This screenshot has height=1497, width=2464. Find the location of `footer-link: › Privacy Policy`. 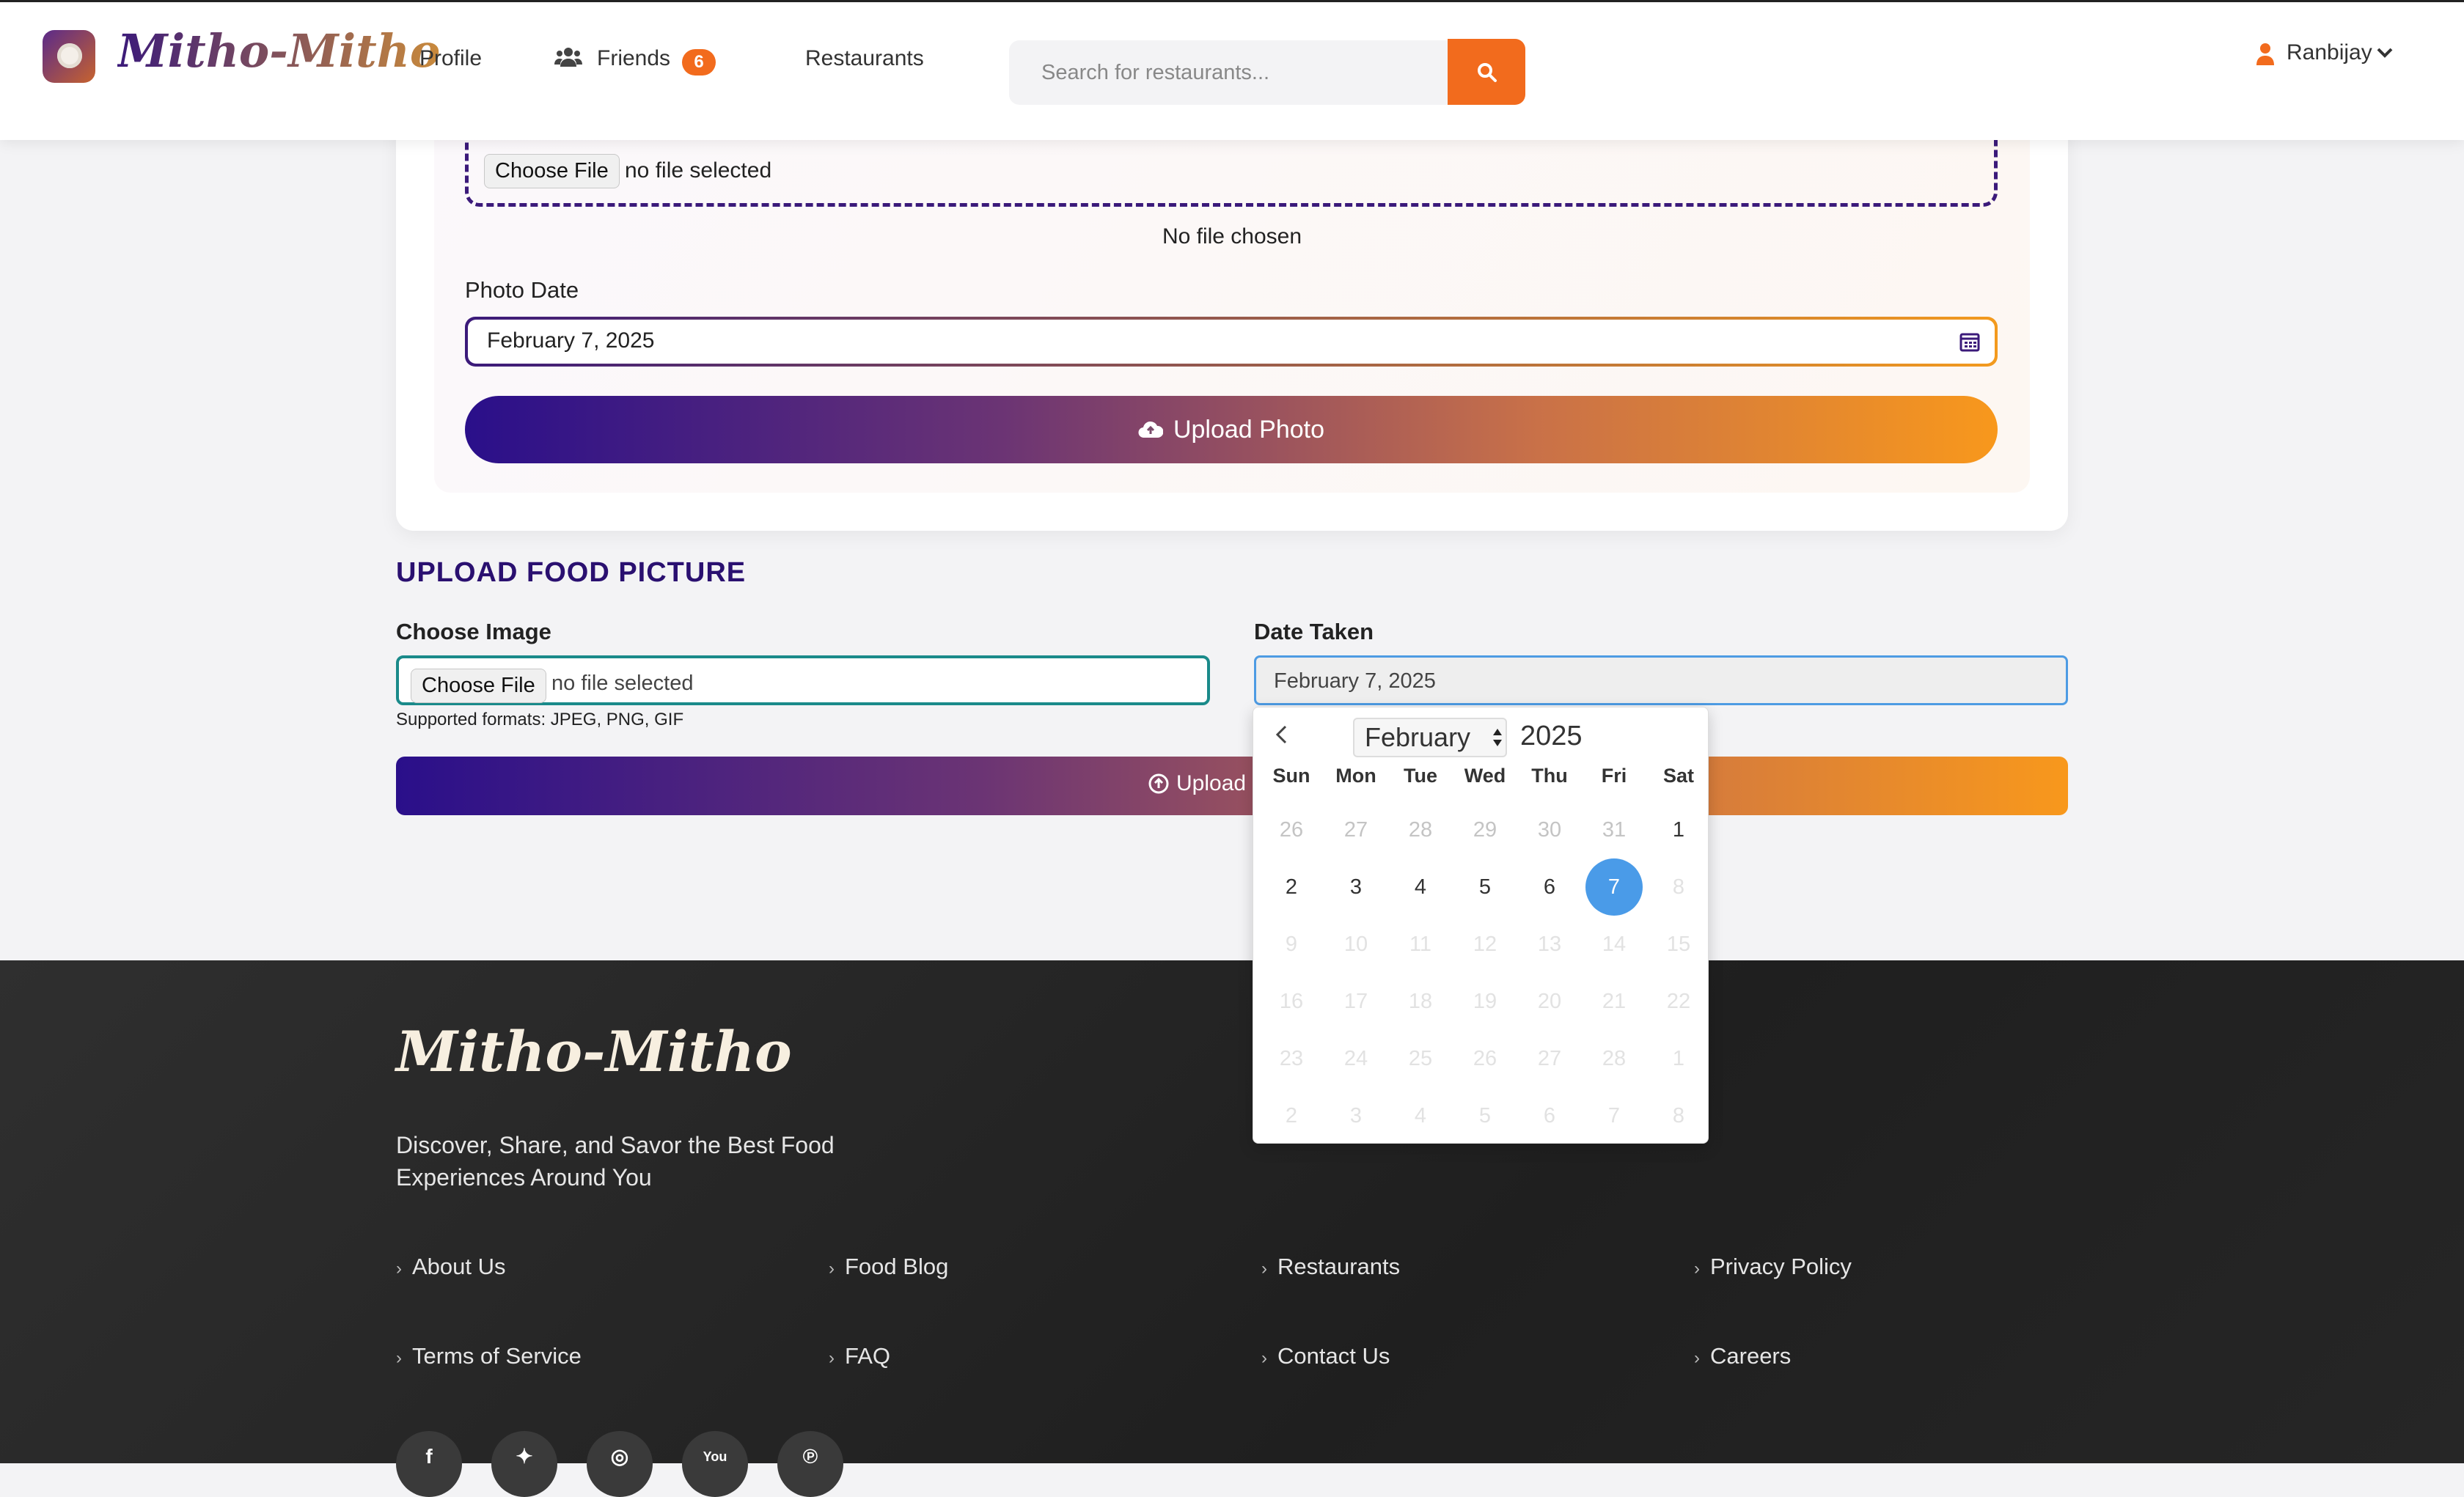

footer-link: › Privacy Policy is located at coordinates (1773, 1267).